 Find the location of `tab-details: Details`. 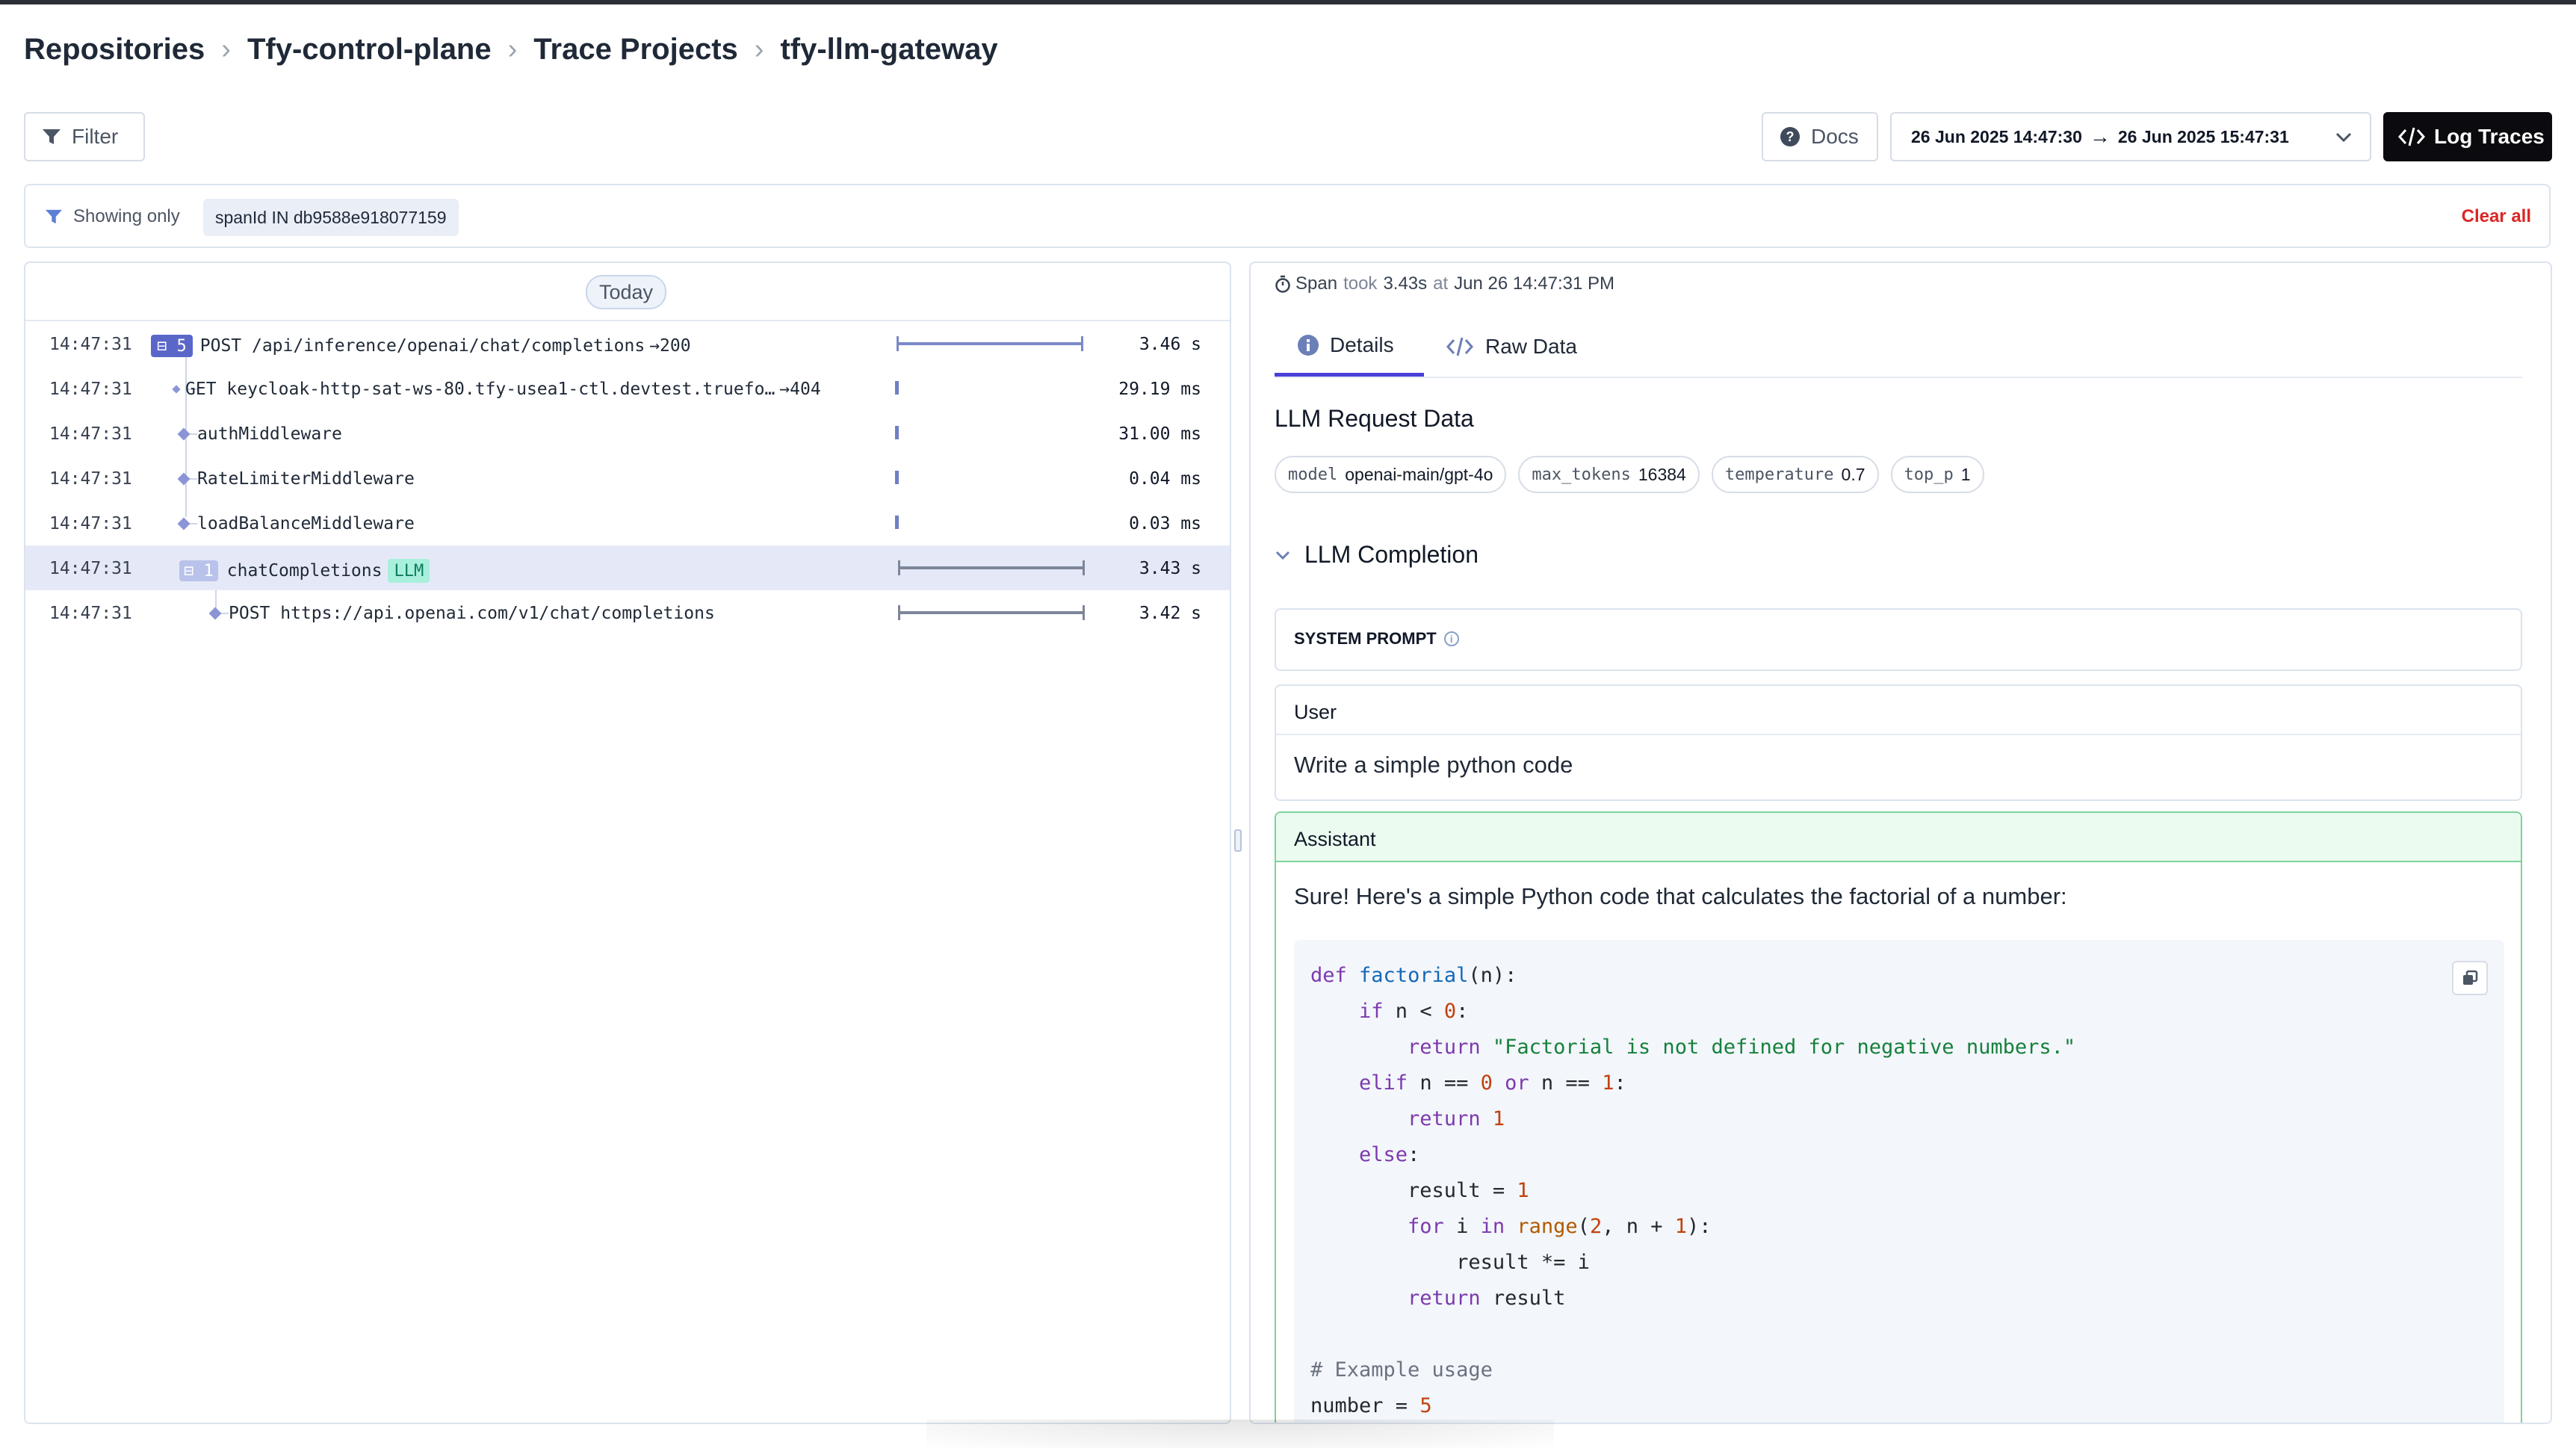

tab-details: Details is located at coordinates (1349, 347).